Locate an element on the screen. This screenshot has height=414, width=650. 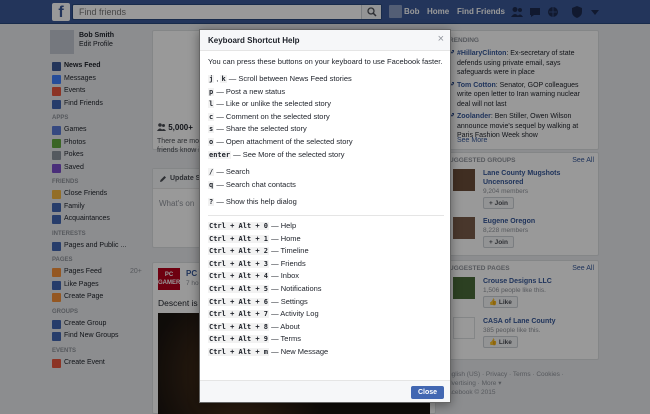
shortcut-description: — See More of the selected story is located at coordinates (289, 154).